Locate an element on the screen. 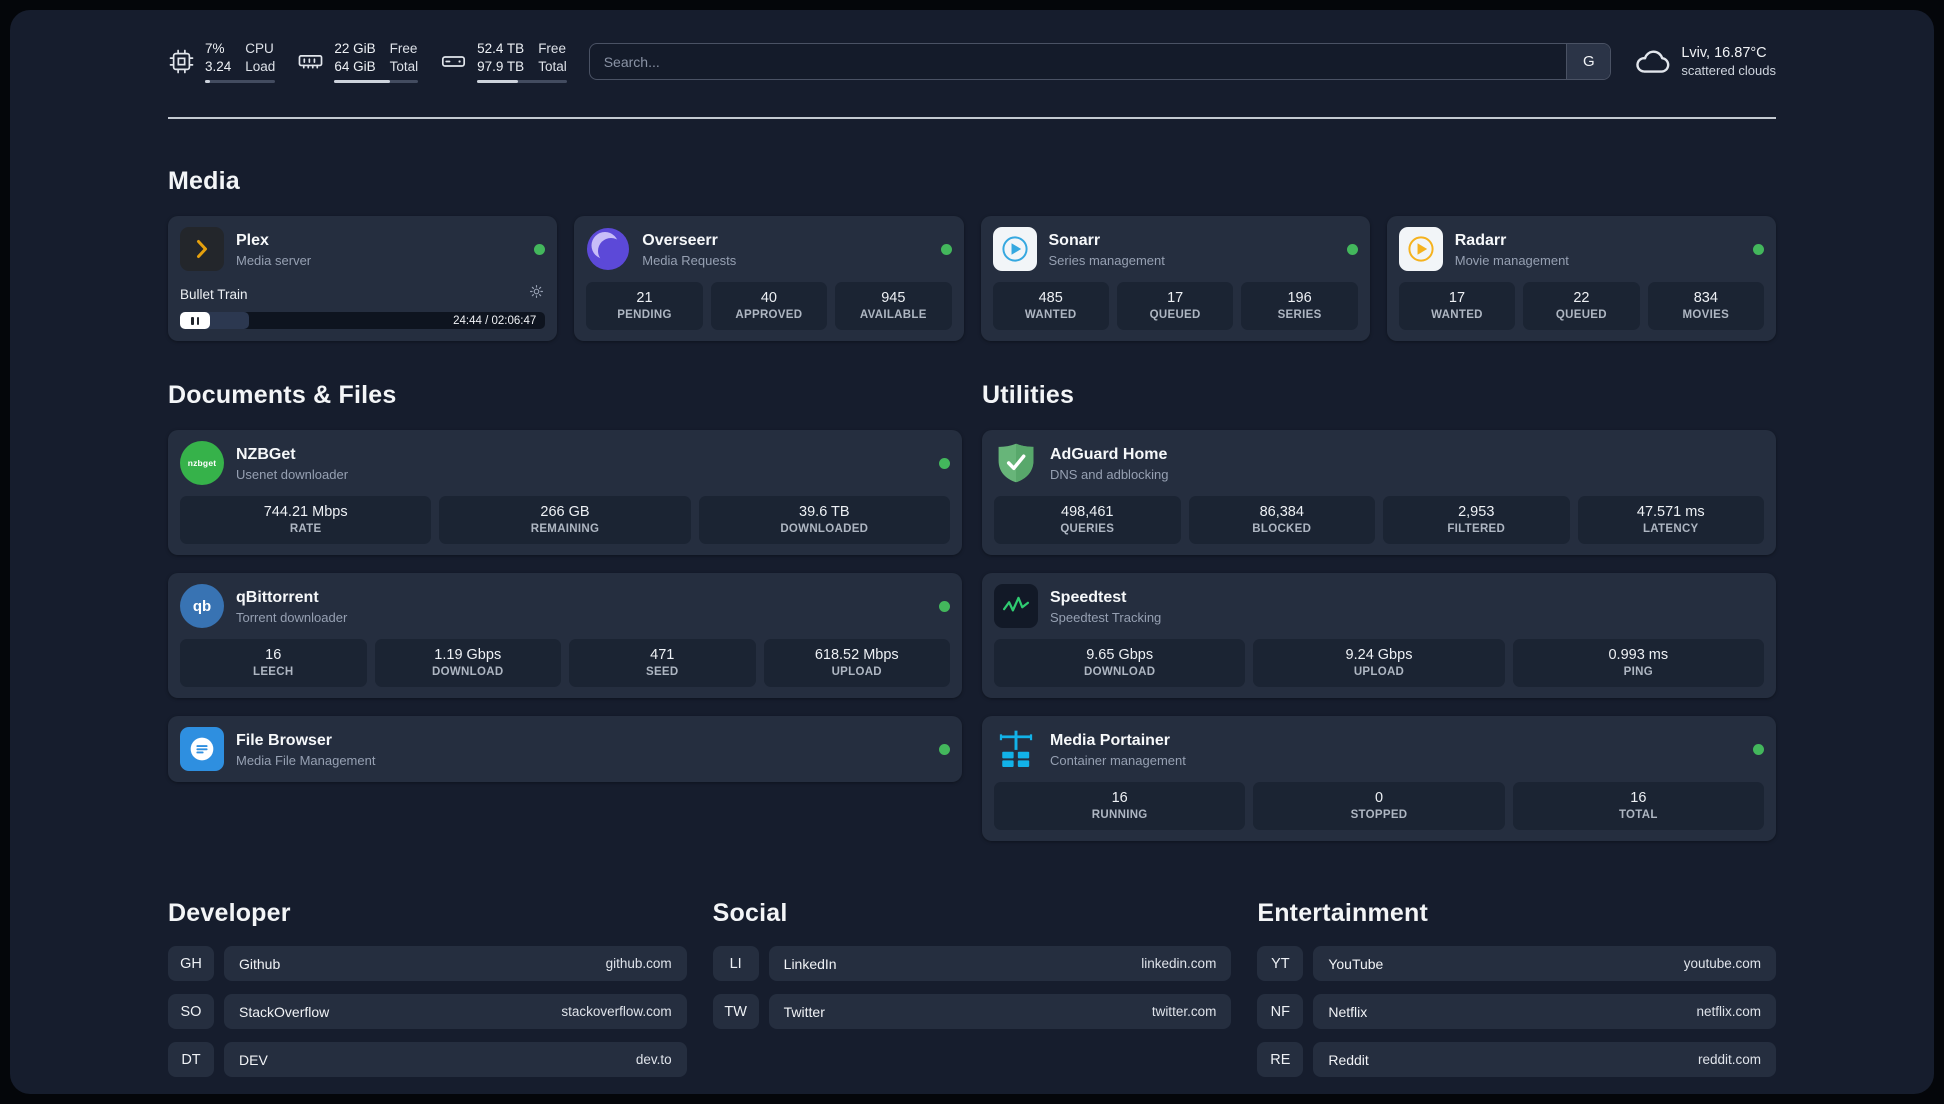 Image resolution: width=1944 pixels, height=1104 pixels. stat-tile: 834 MOVIES is located at coordinates (1706, 306).